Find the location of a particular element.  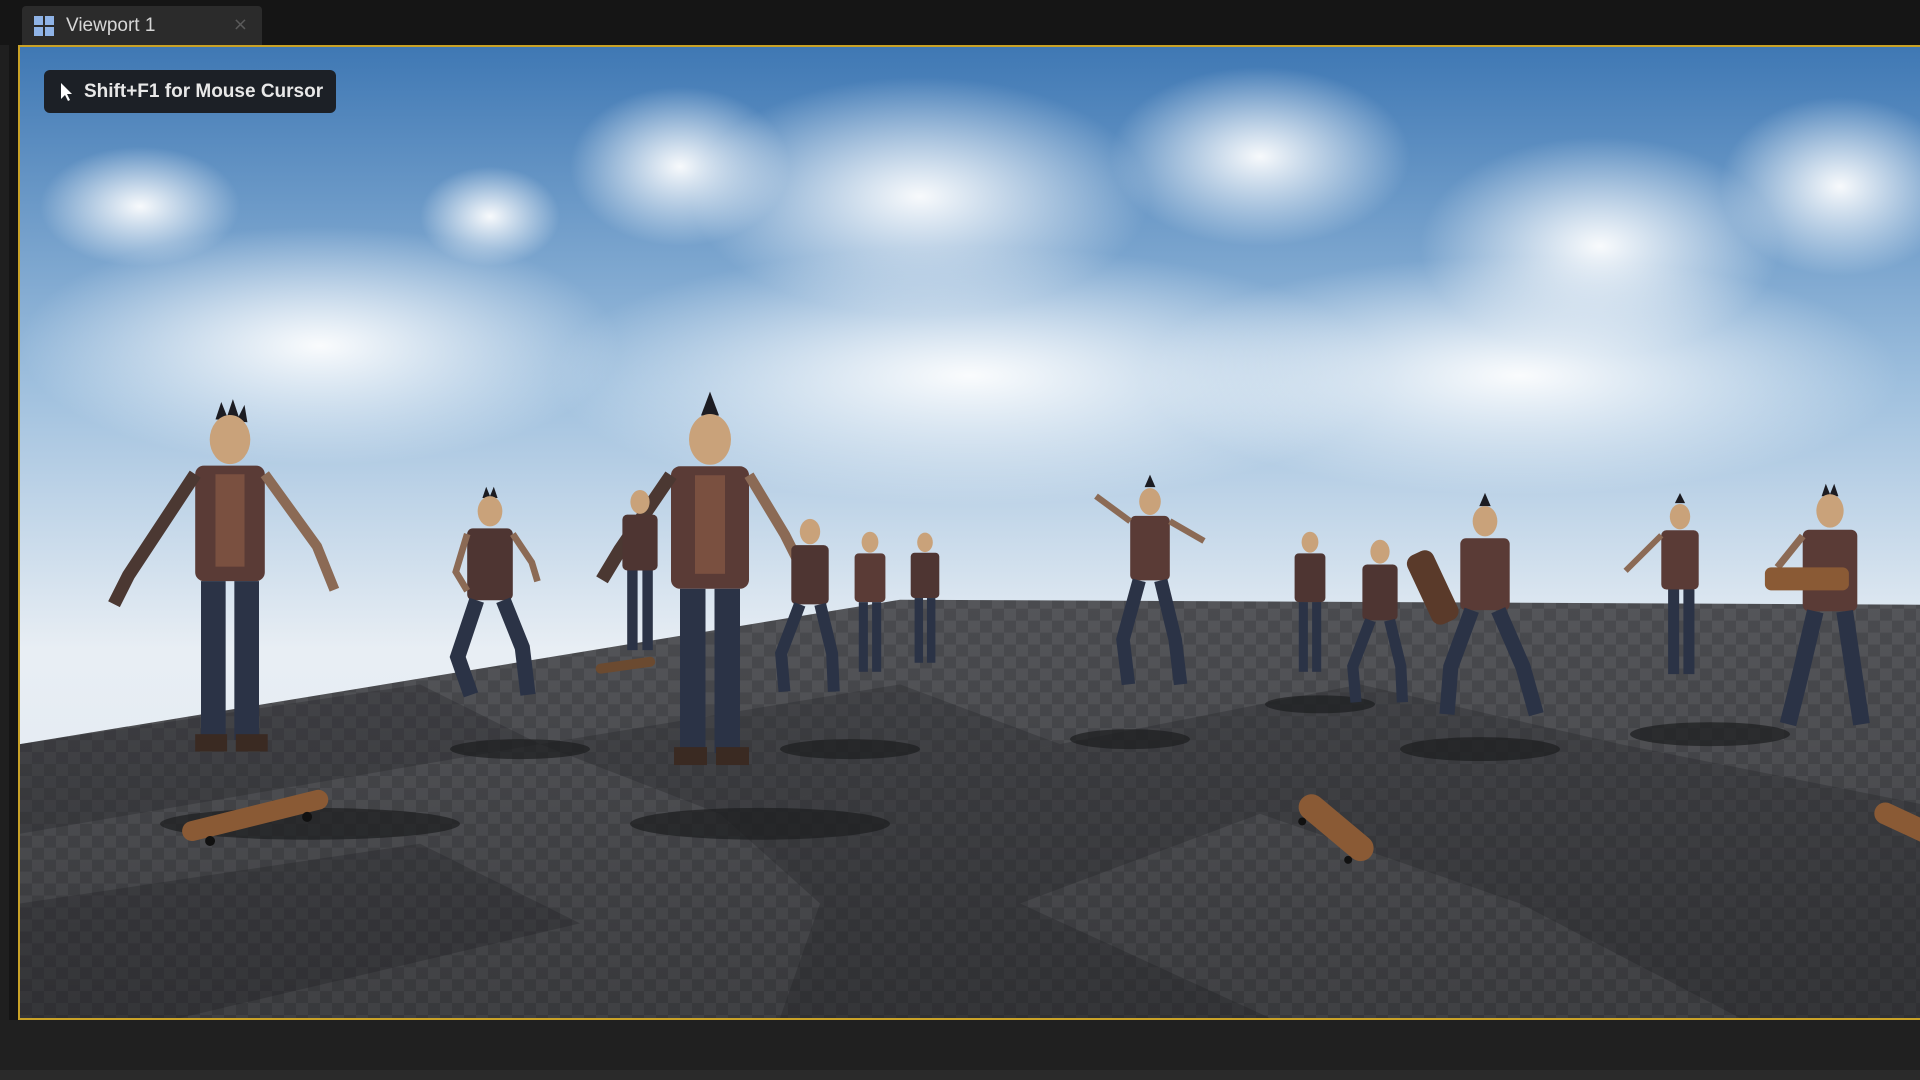

tab-viewport-1: Viewport 1 × is located at coordinates (142, 25).